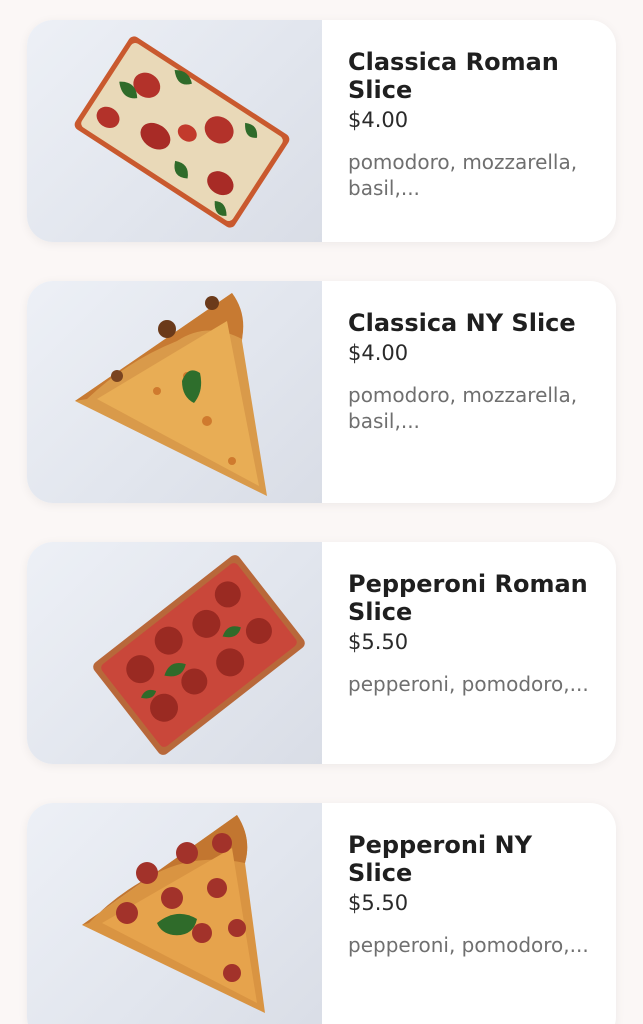 The height and width of the screenshot is (1024, 643). I want to click on menu-item-title: Pepperoni Roman Slice, so click(468, 598).